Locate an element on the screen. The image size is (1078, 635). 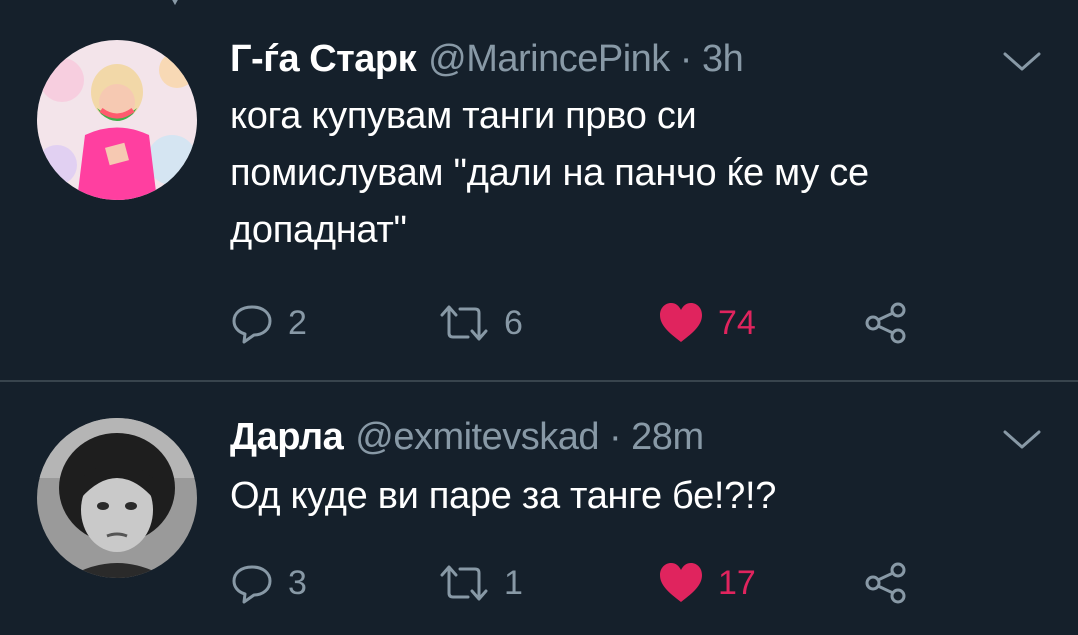
reply-button: 2 is located at coordinates (268, 323).